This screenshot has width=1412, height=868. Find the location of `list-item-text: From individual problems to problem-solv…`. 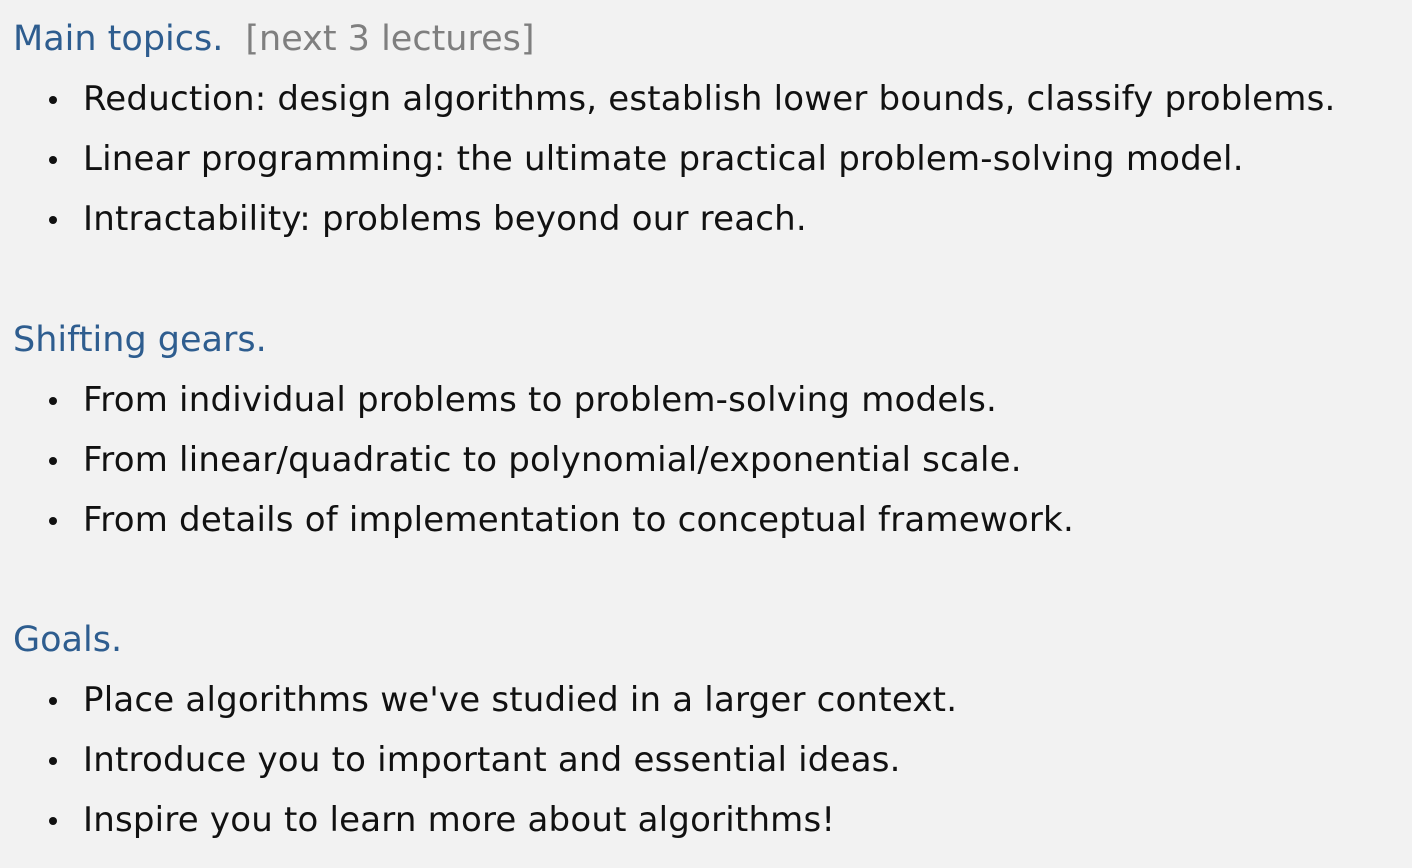

list-item-text: From individual problems to problem-solv… is located at coordinates (540, 400).